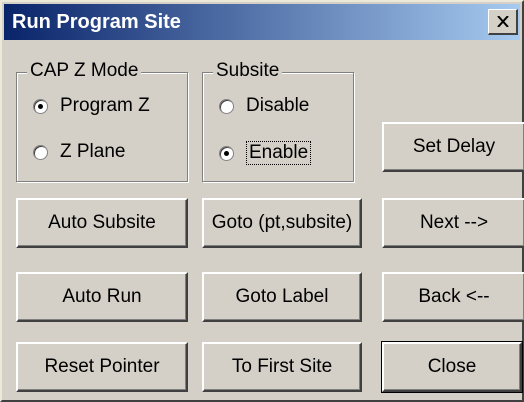  Describe the element at coordinates (282, 367) in the screenshot. I see `to-first-site-button: To First Site` at that location.